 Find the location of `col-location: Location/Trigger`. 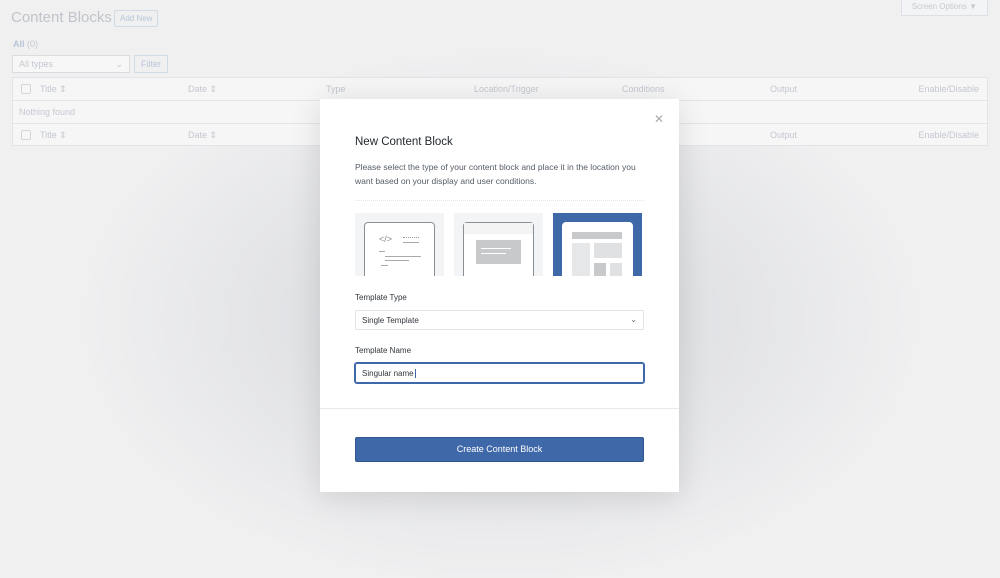

col-location: Location/Trigger is located at coordinates (506, 89).